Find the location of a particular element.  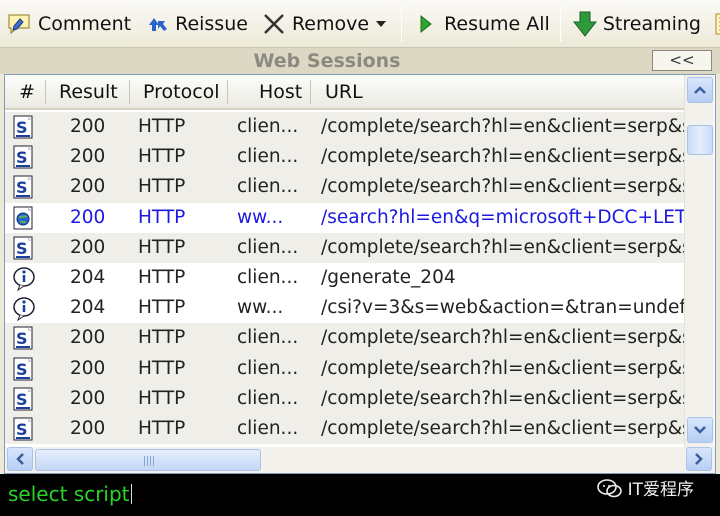

html-page-icon is located at coordinates (25, 218).